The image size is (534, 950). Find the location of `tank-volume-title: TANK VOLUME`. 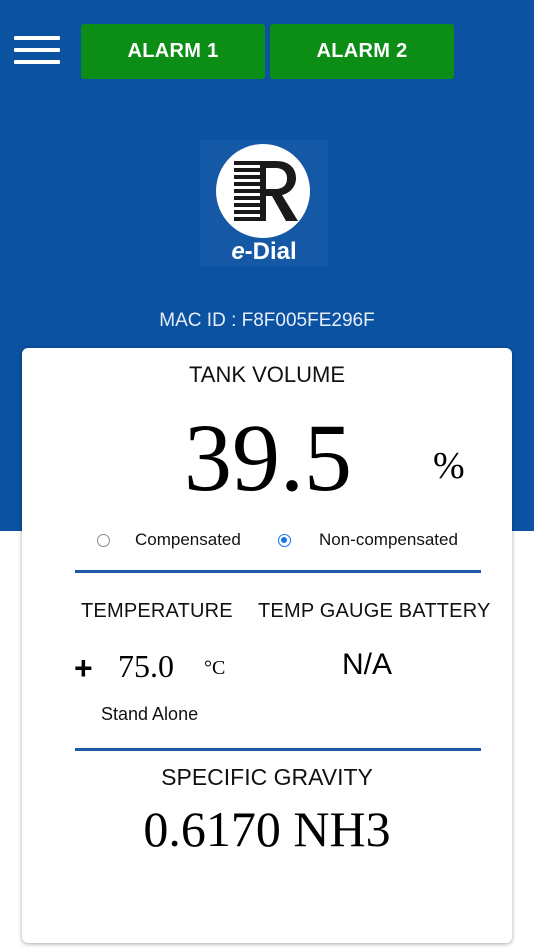

tank-volume-title: TANK VOLUME is located at coordinates (267, 374).